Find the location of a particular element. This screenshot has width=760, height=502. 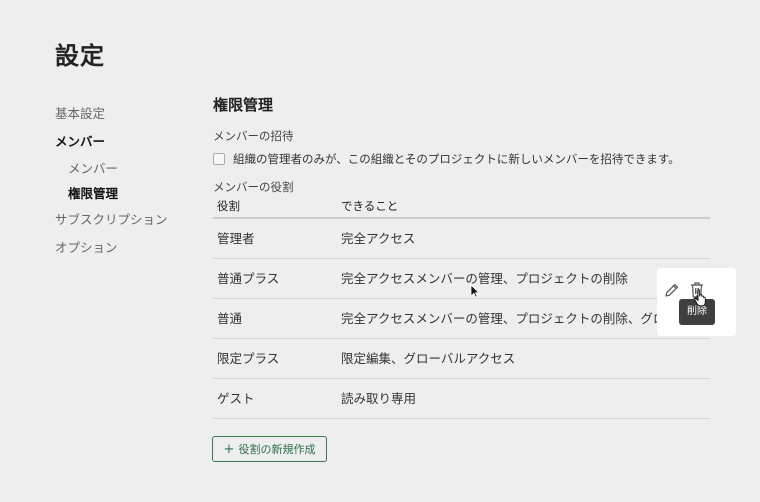

section-title: 権限管理 is located at coordinates (243, 105).